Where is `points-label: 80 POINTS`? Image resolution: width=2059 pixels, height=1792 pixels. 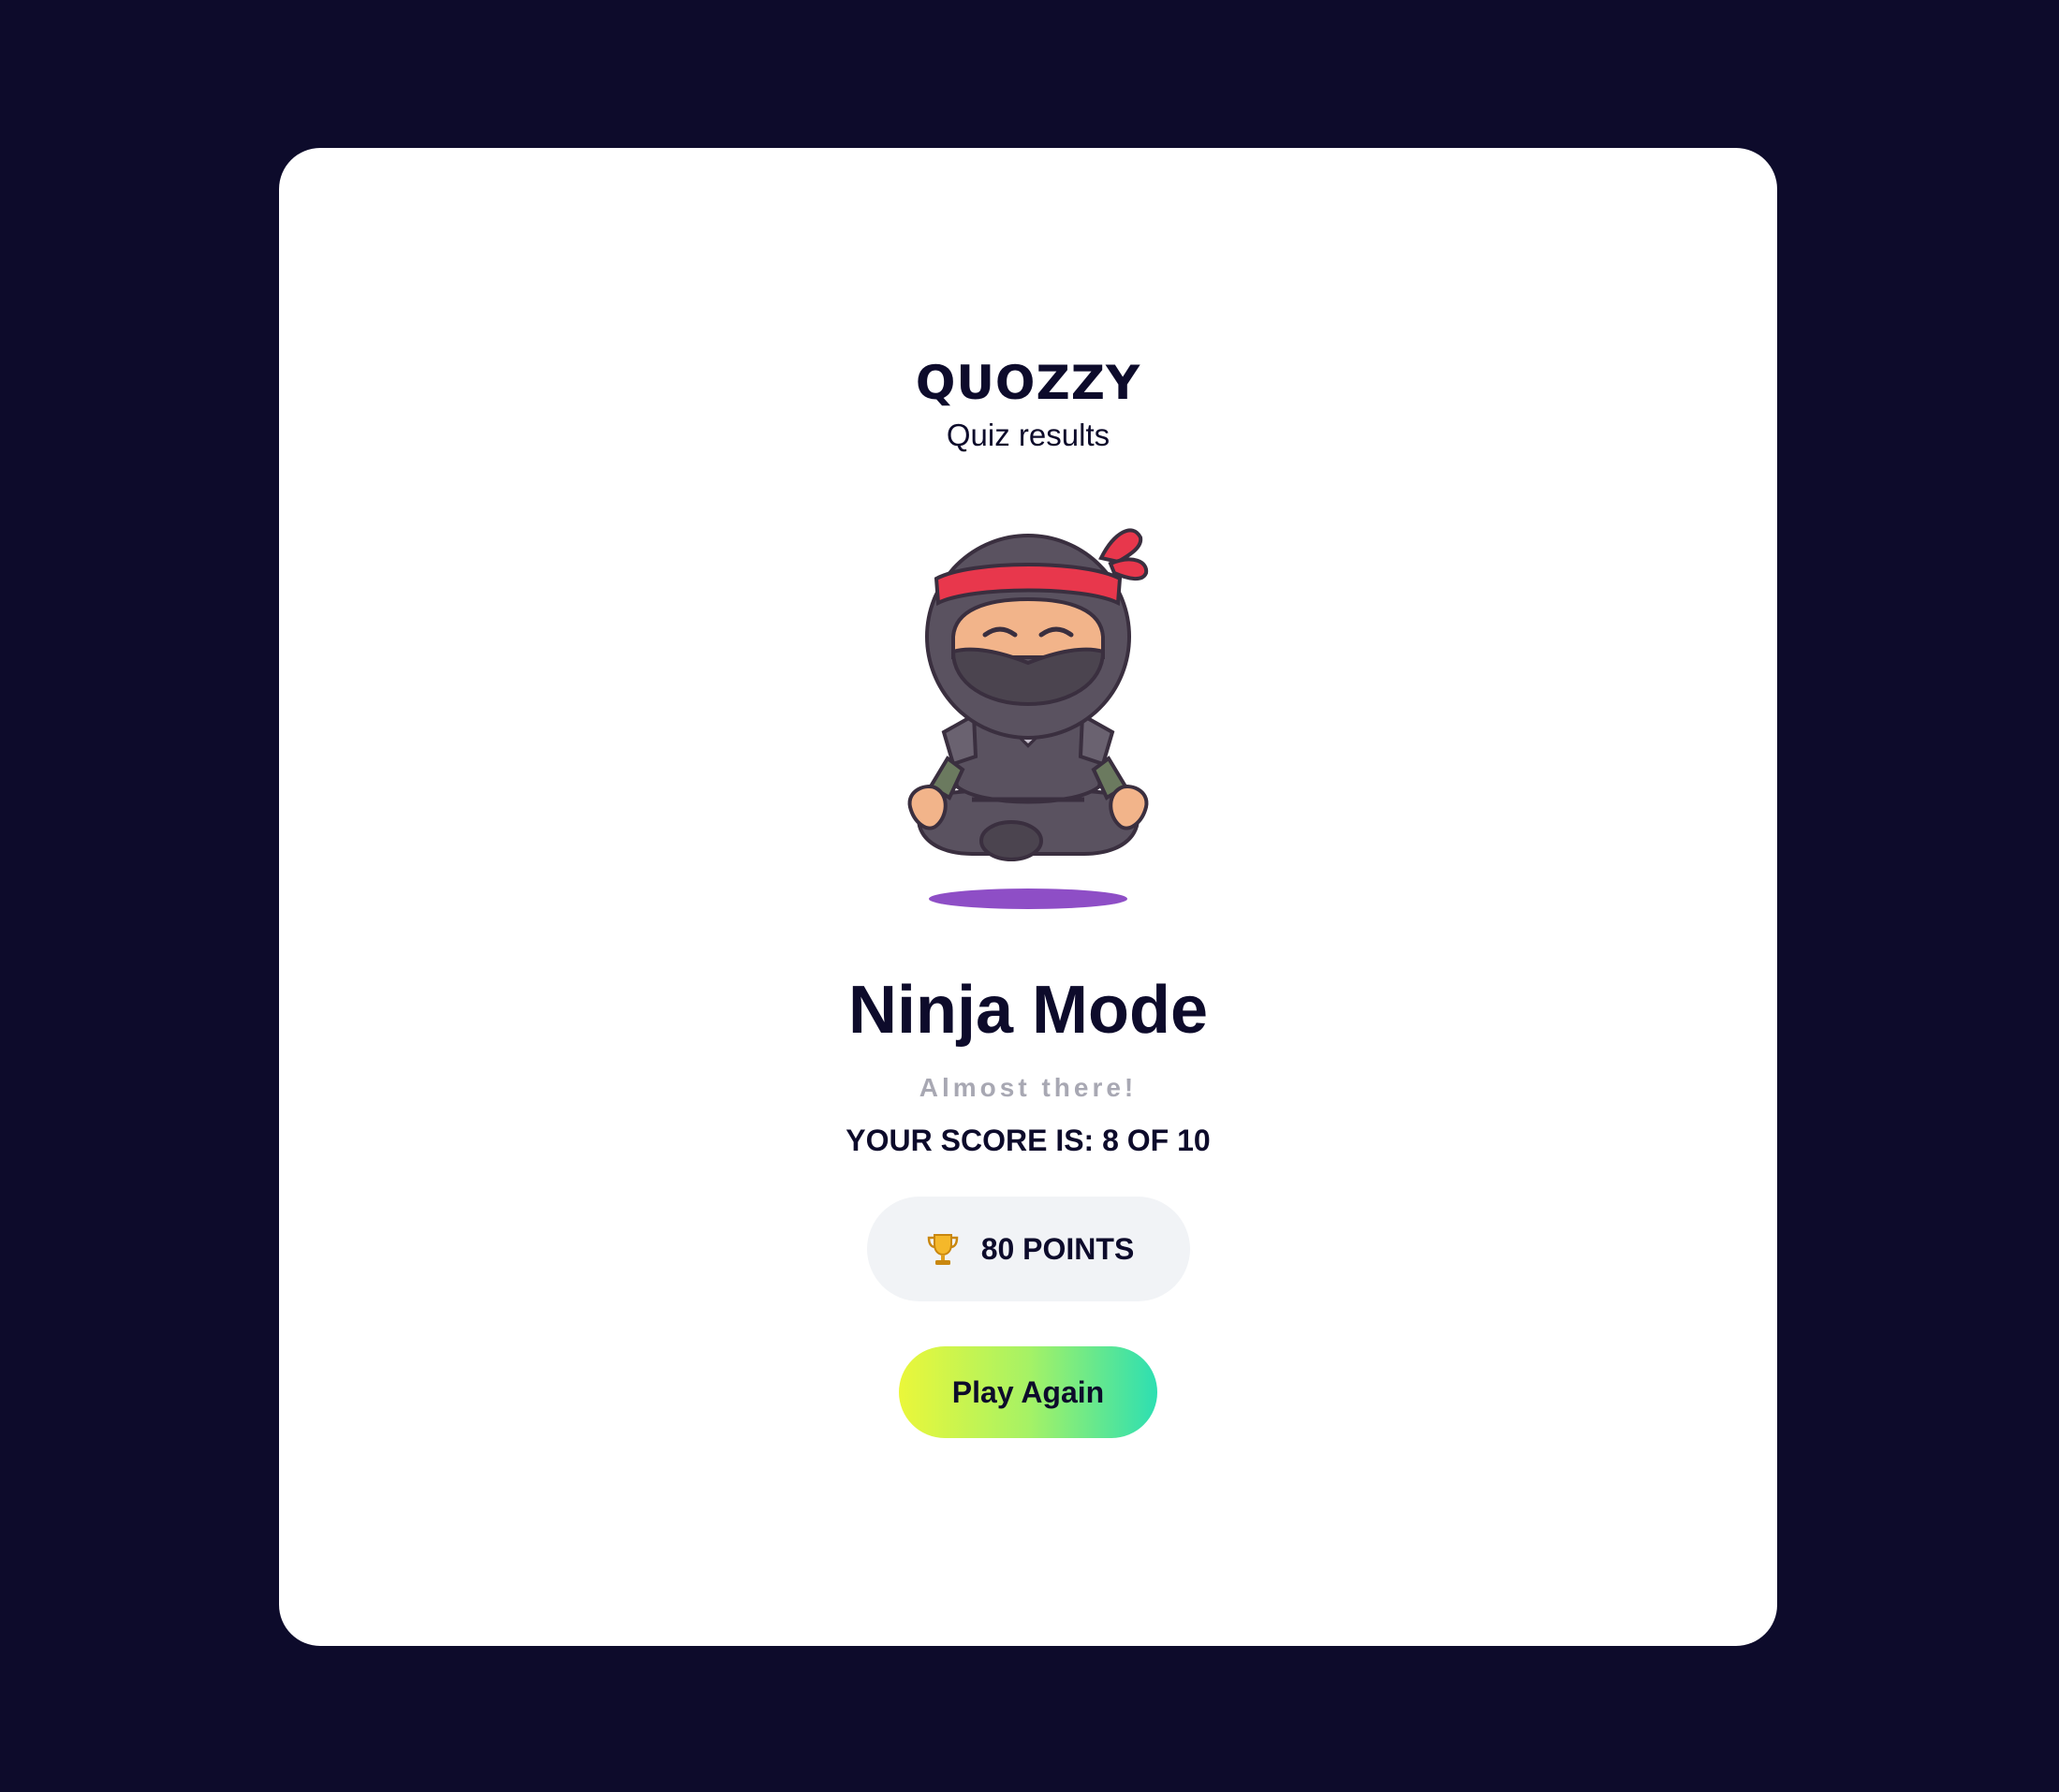
points-label: 80 POINTS is located at coordinates (1058, 1248).